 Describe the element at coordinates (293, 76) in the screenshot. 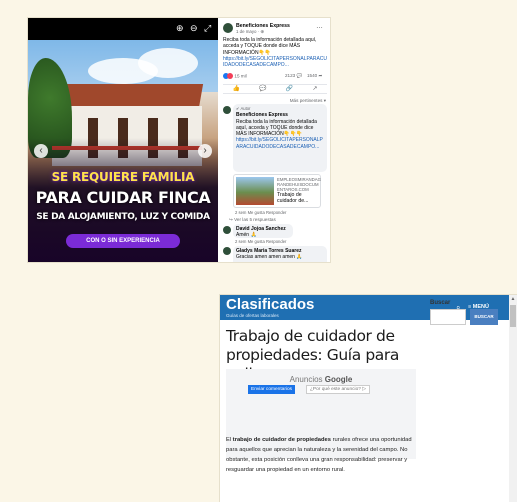

I see `comments-count: 2123 💬` at that location.